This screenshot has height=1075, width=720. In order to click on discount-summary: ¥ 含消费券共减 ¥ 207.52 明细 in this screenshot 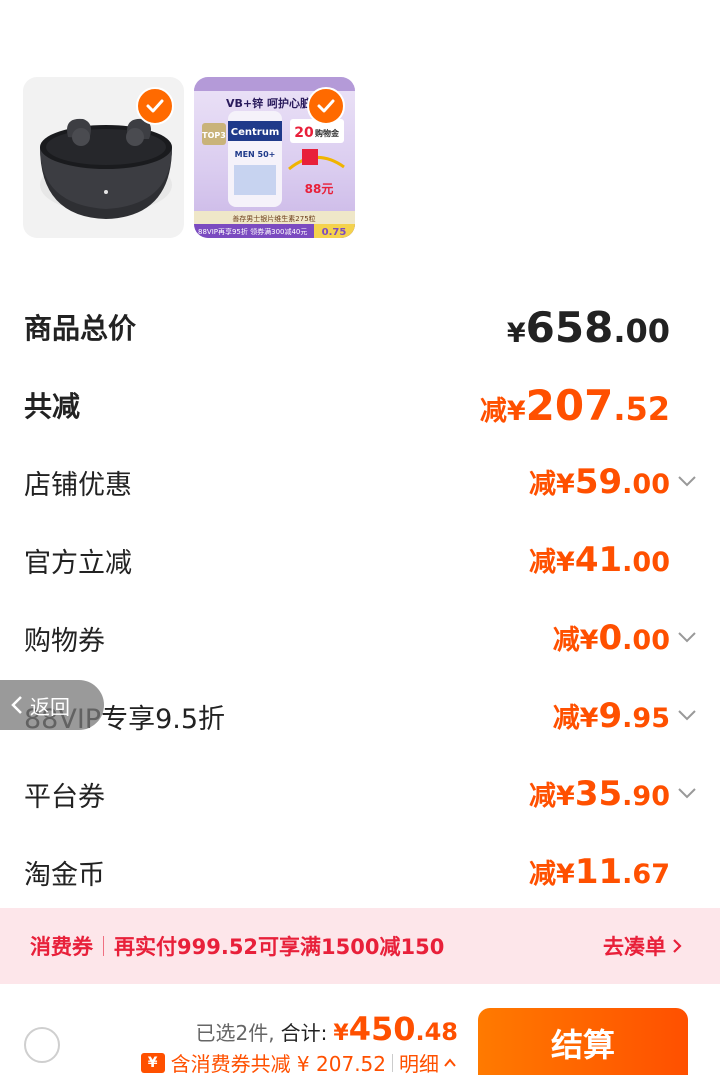, I will do `click(299, 1061)`.